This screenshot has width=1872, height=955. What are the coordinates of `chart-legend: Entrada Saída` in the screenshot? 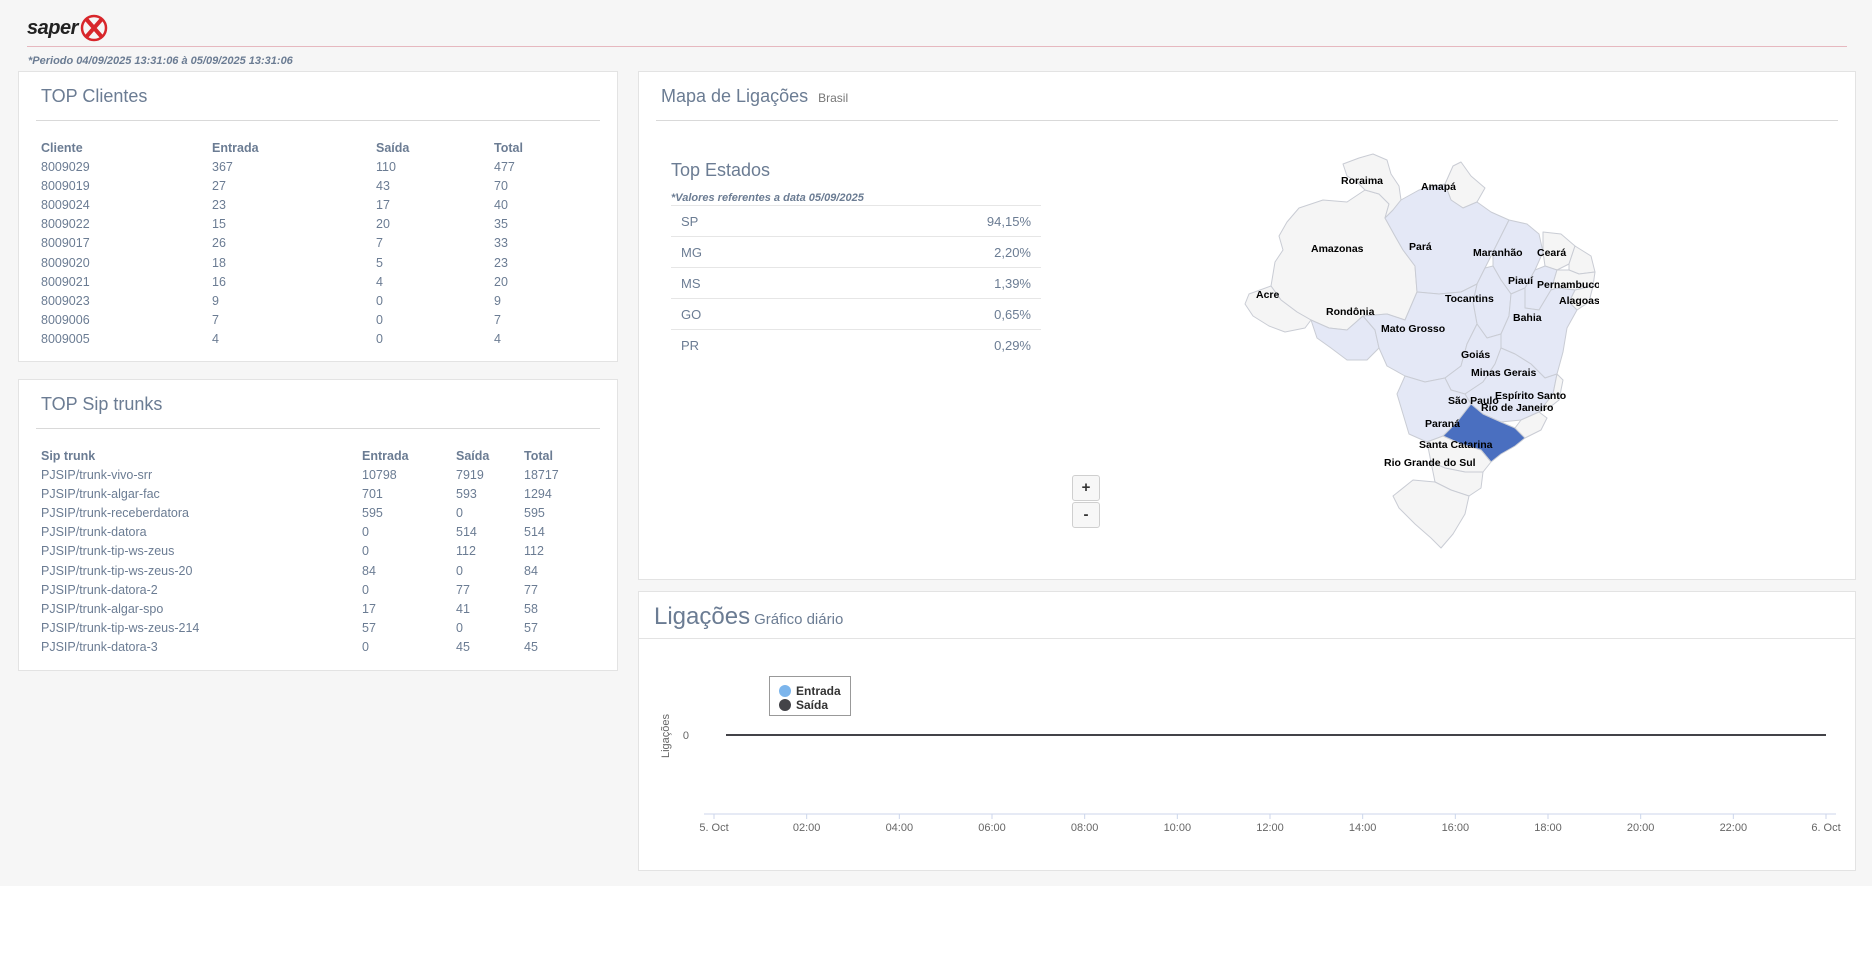 It's located at (810, 696).